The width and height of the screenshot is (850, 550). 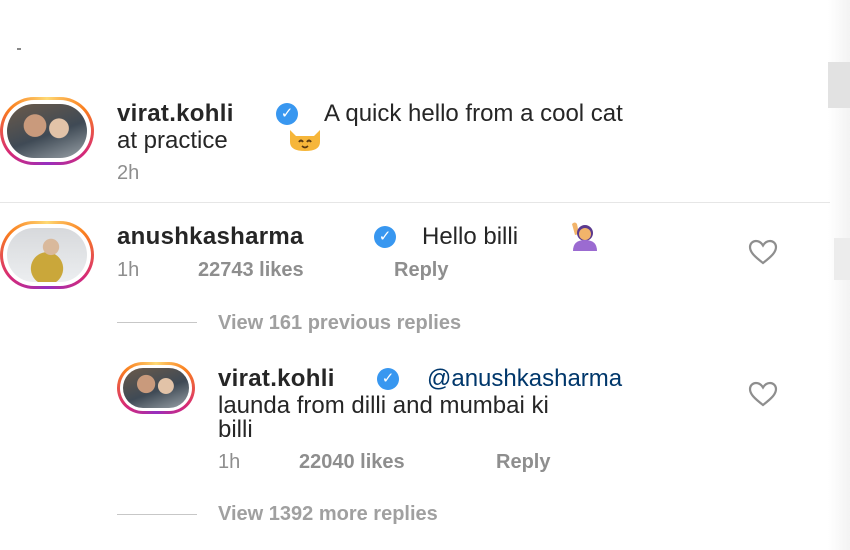 What do you see at coordinates (251, 270) in the screenshot?
I see `comment-likes: 22743 likes` at bounding box center [251, 270].